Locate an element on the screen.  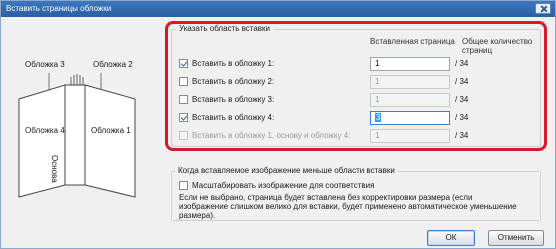
window-title: Вставить страницы обложки is located at coordinates (59, 8).